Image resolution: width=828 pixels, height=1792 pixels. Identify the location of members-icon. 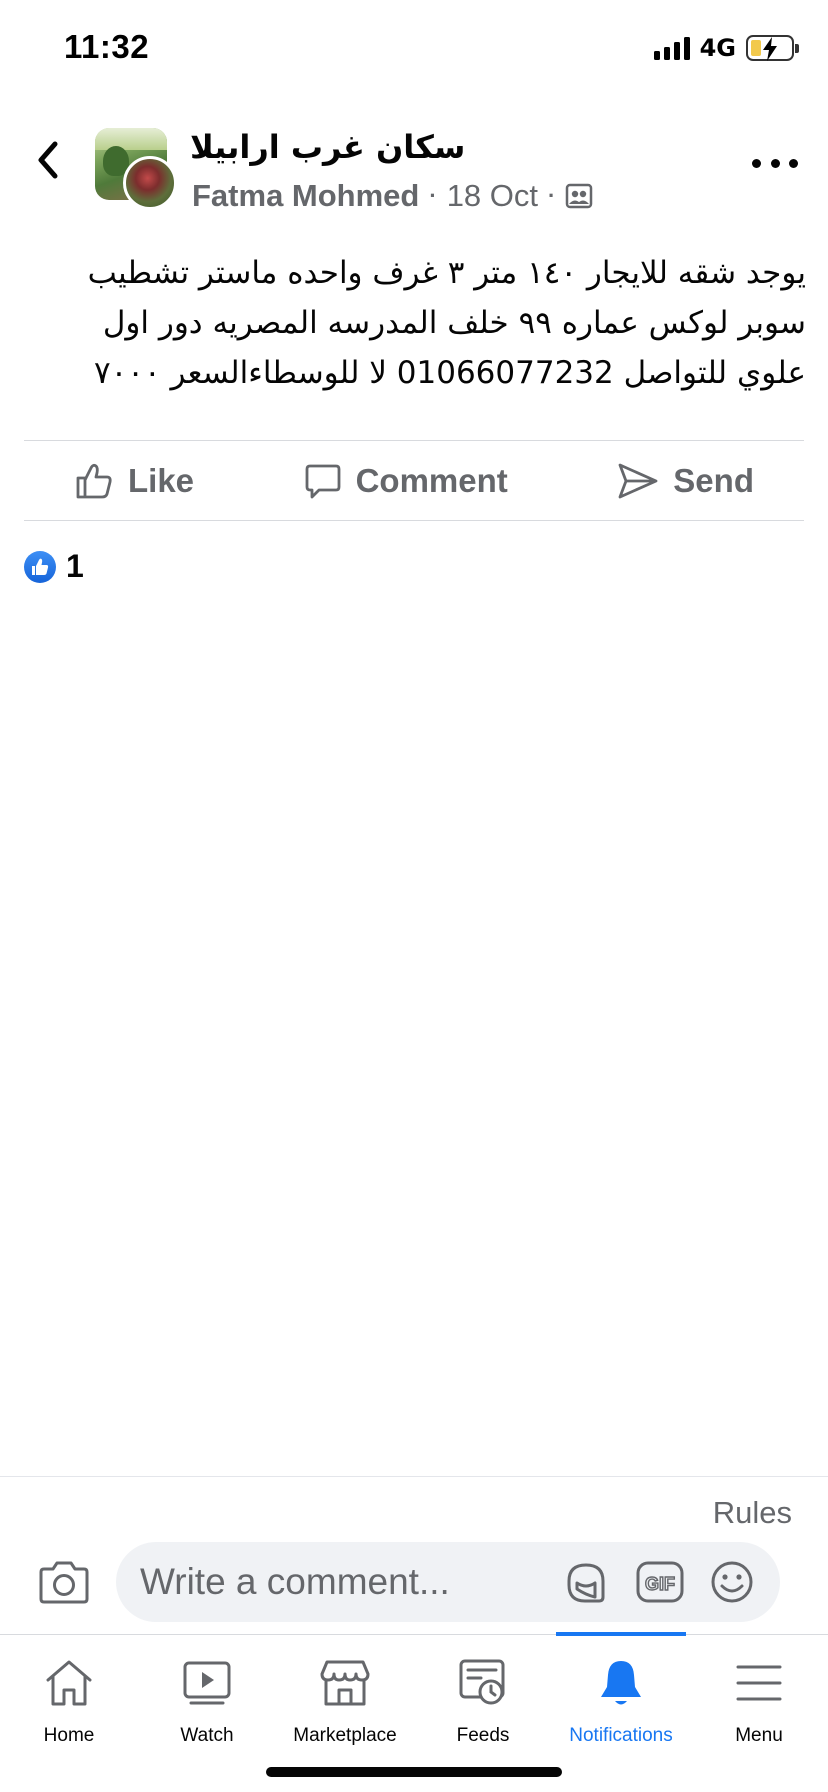
(579, 196).